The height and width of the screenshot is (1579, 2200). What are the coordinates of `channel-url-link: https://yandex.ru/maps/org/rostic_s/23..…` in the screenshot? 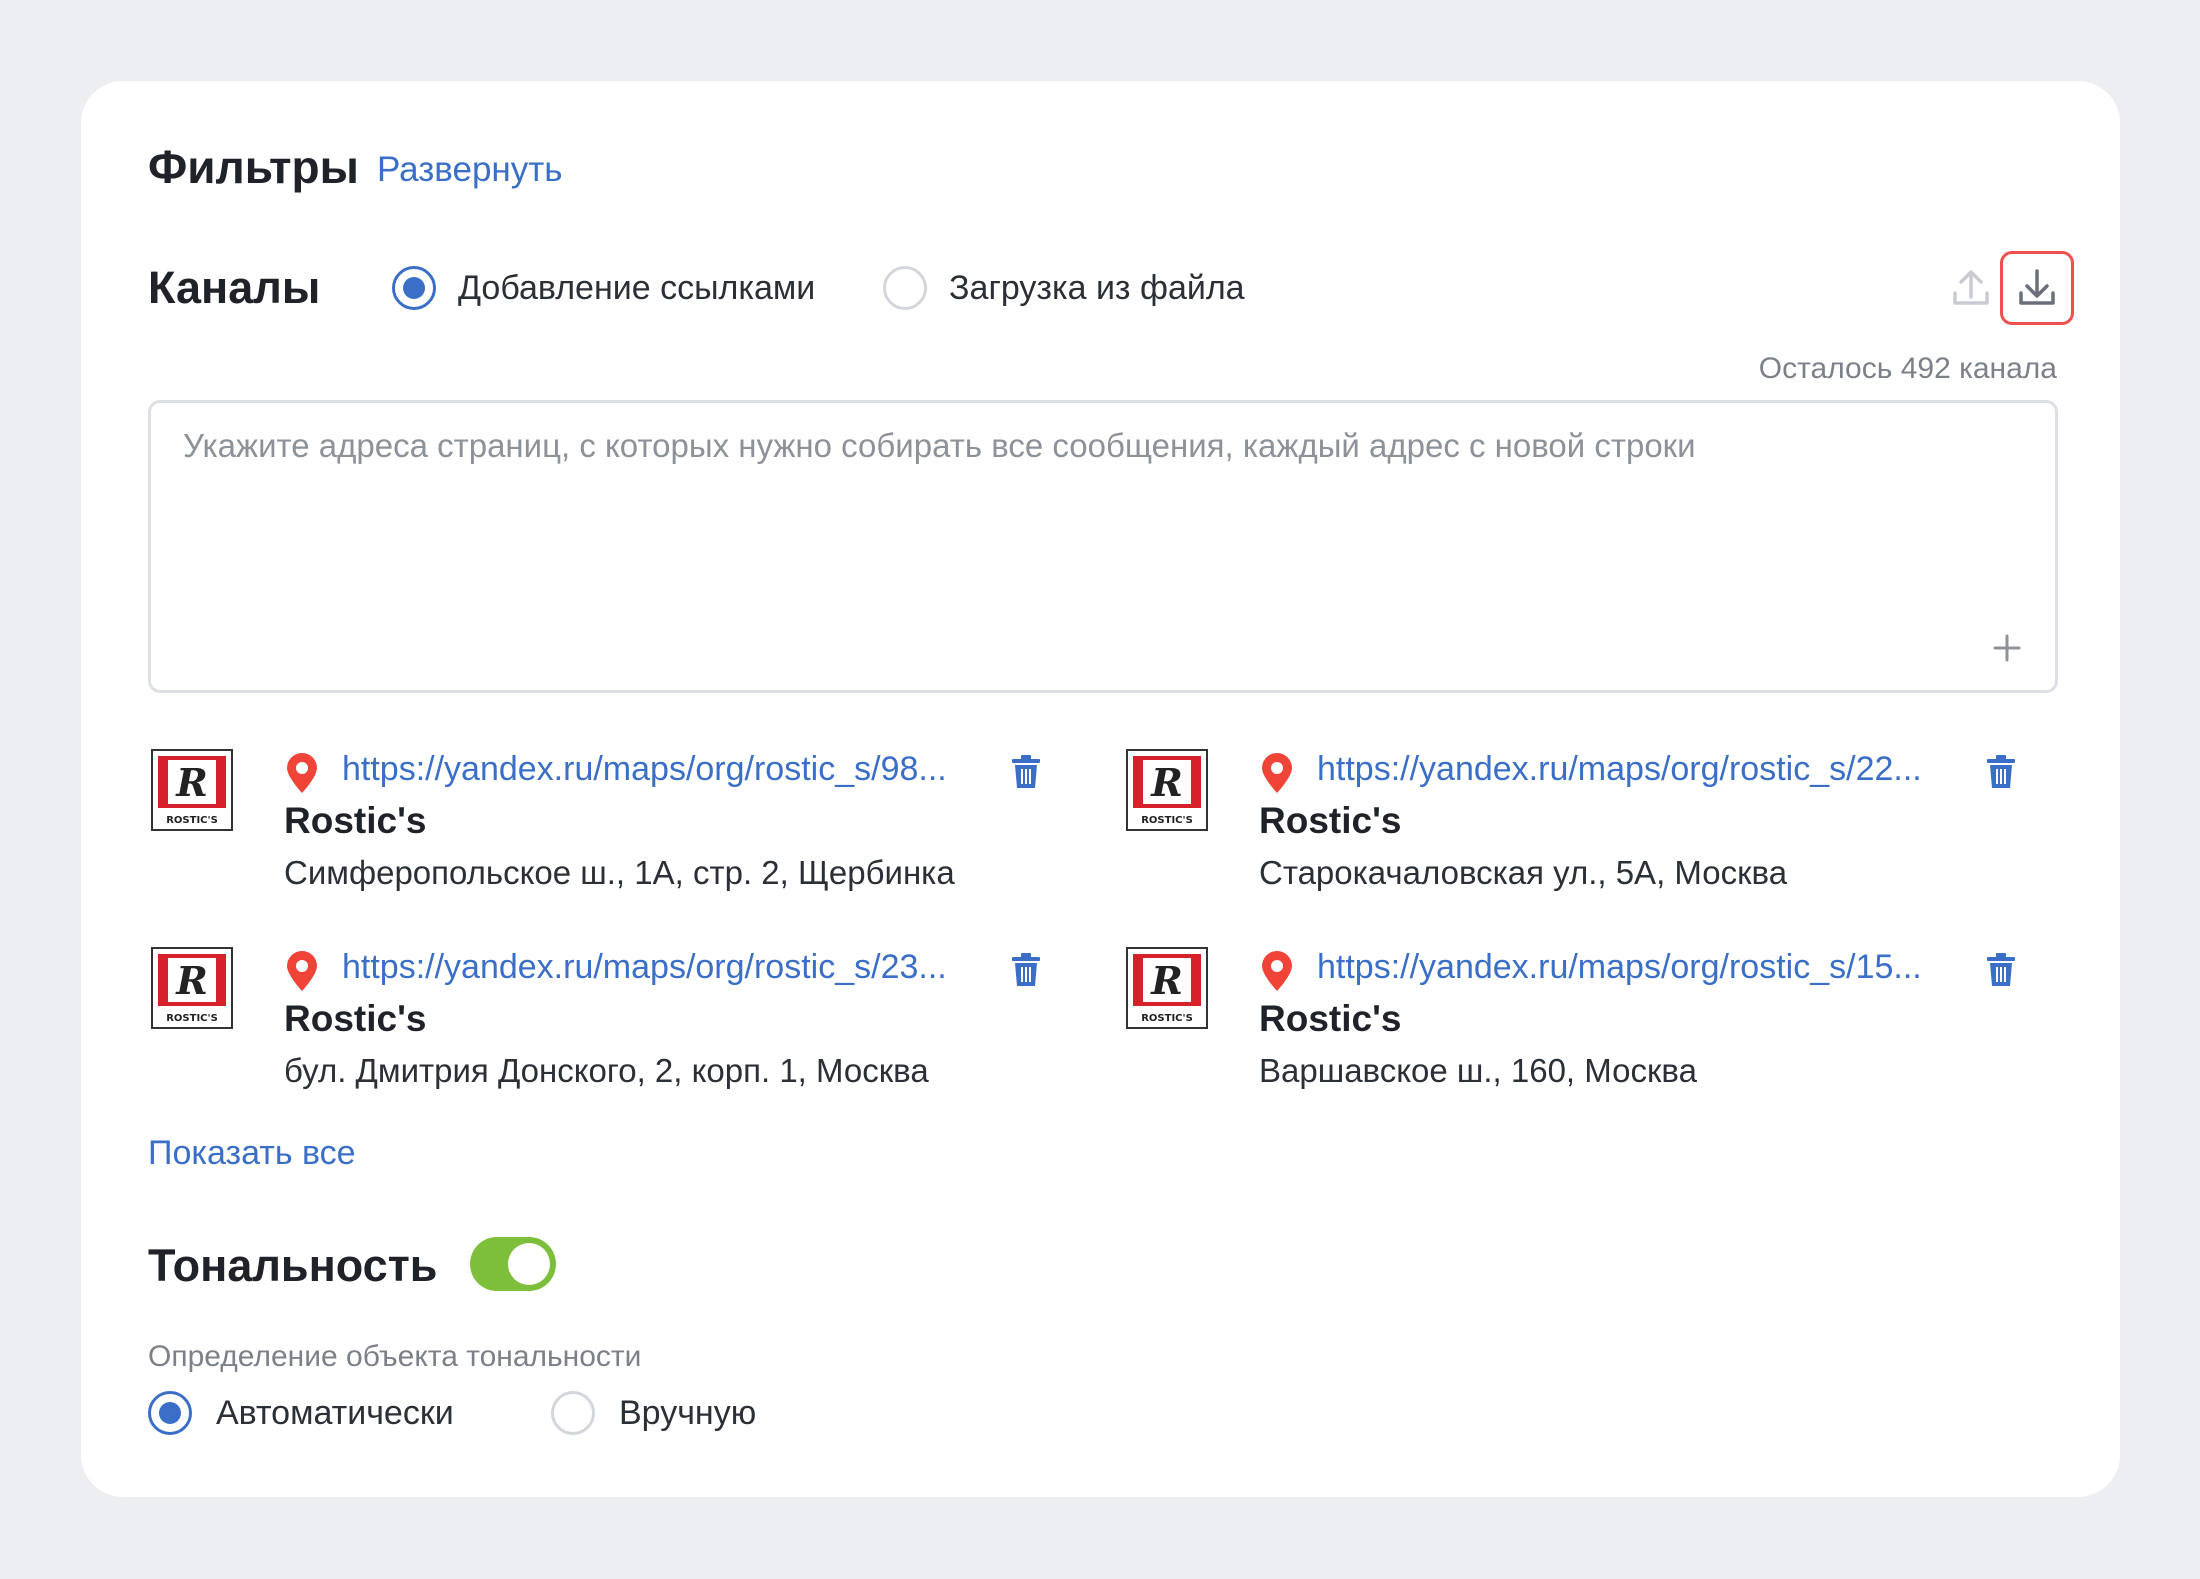 It's located at (667, 967).